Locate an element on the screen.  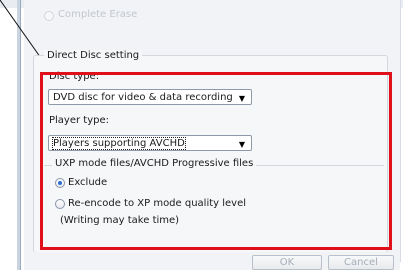
complete-erase-radio is located at coordinates (49, 16).